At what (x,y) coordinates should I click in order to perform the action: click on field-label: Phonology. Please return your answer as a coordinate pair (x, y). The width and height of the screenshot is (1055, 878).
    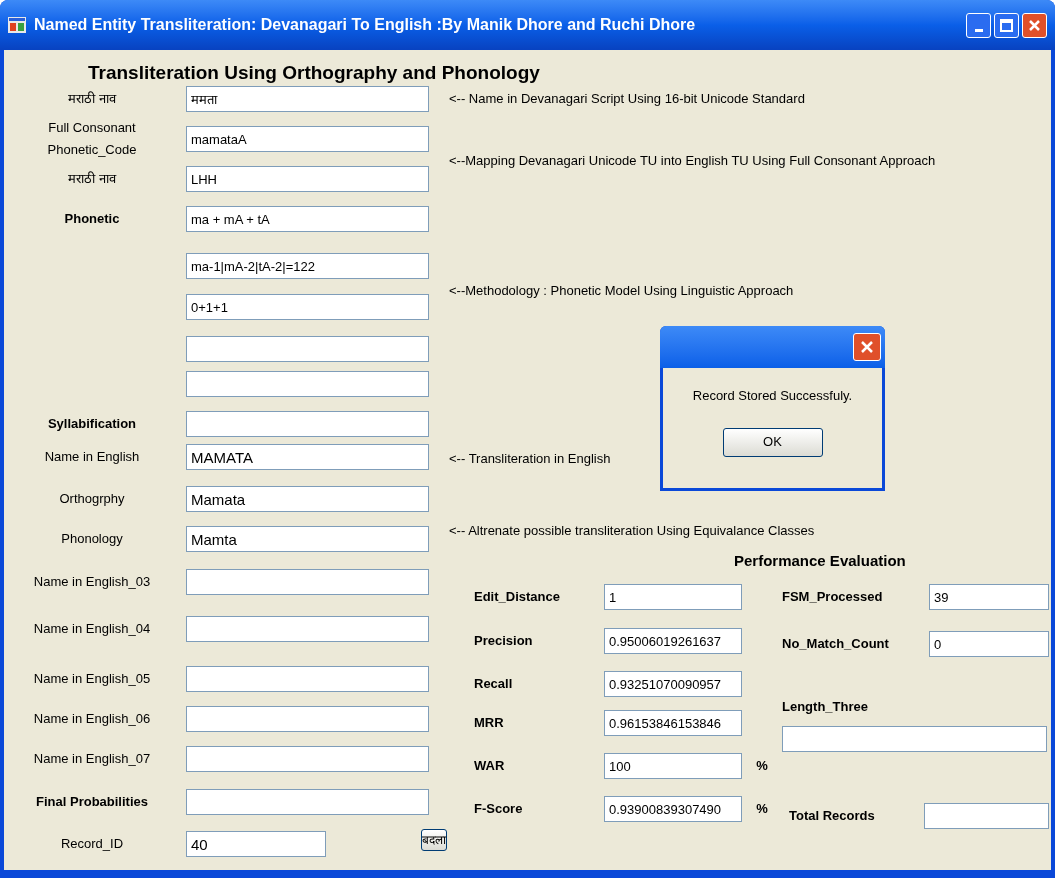
    Looking at the image, I should click on (92, 539).